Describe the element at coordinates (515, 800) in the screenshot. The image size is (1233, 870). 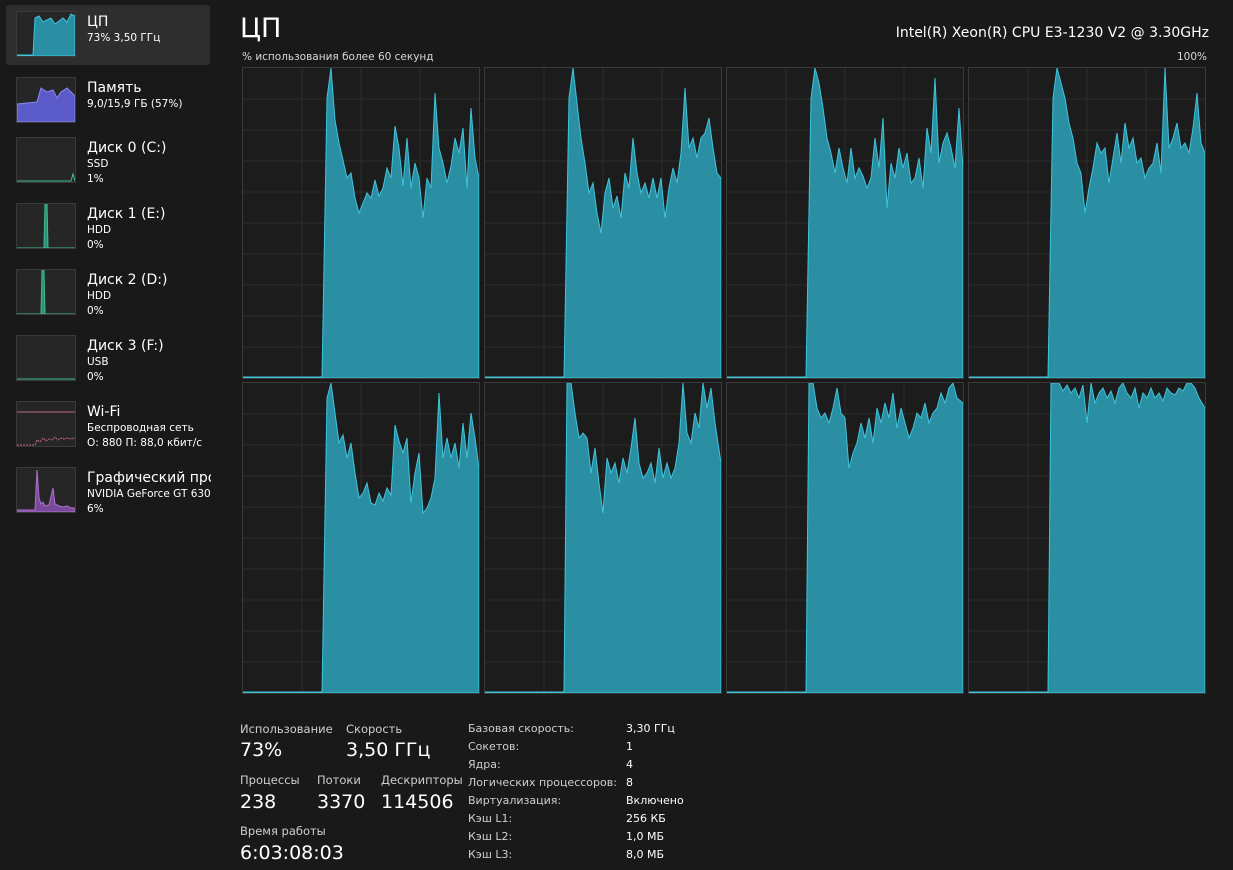
I see `virtualization-label: Виртуализация:` at that location.